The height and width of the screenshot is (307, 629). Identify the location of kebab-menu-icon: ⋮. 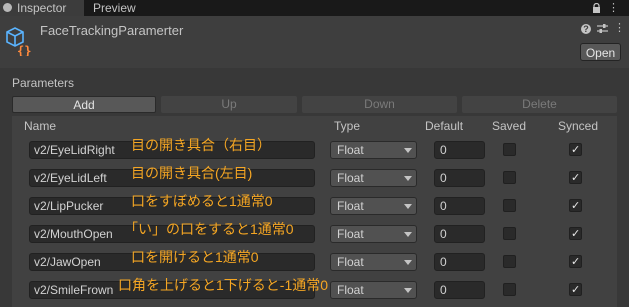
(613, 8).